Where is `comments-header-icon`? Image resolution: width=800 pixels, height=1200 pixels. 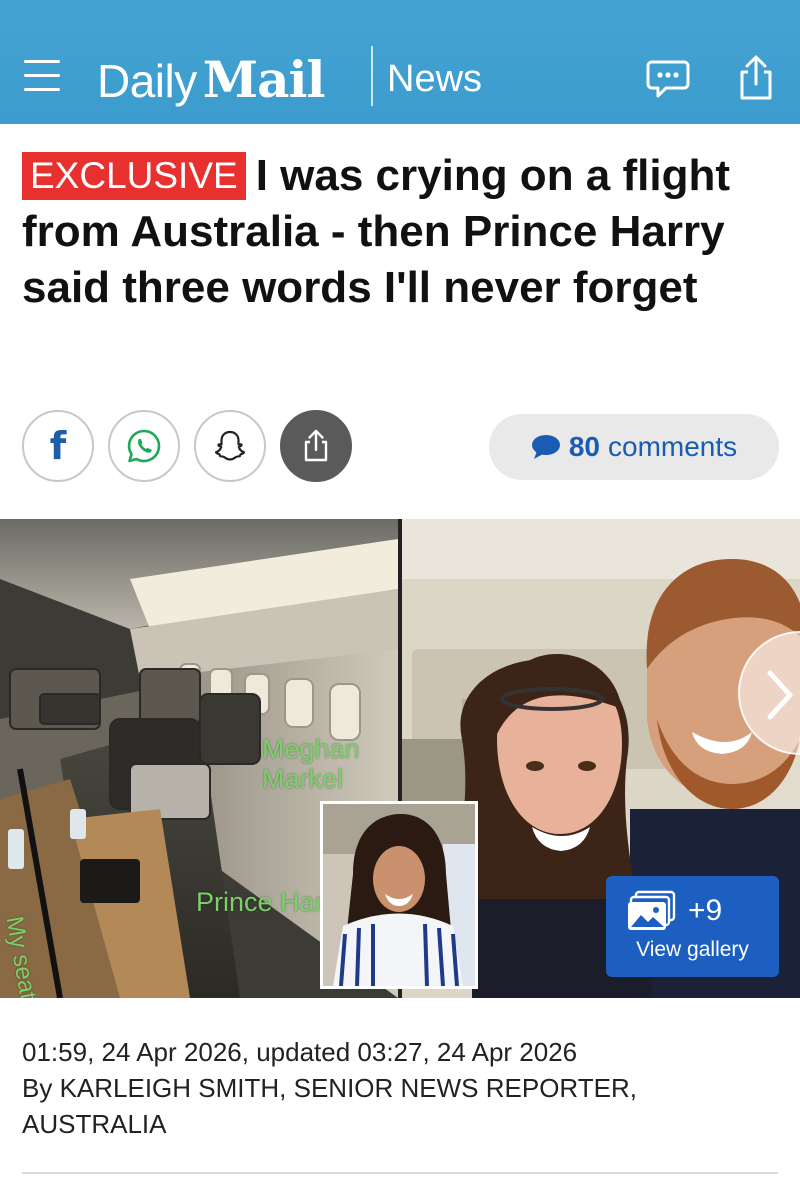
comments-header-icon is located at coordinates (668, 78).